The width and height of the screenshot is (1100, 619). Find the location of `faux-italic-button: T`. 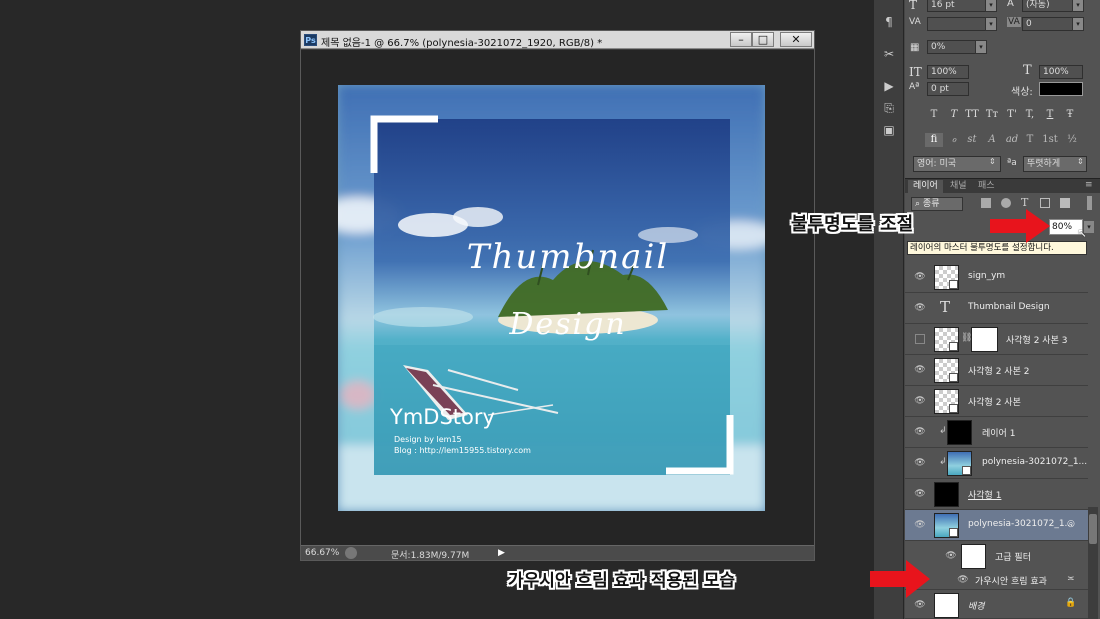

faux-italic-button: T is located at coordinates (954, 115).